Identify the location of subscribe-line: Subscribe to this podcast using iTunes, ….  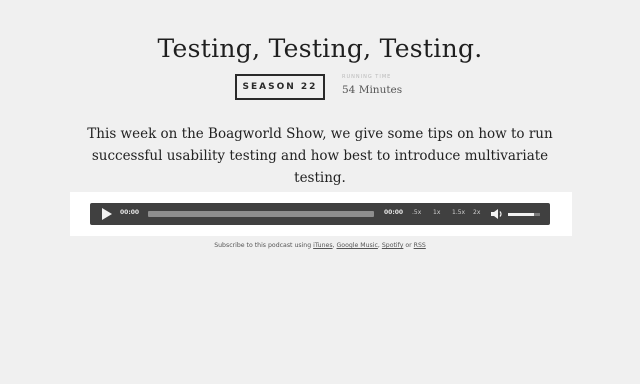
(320, 245).